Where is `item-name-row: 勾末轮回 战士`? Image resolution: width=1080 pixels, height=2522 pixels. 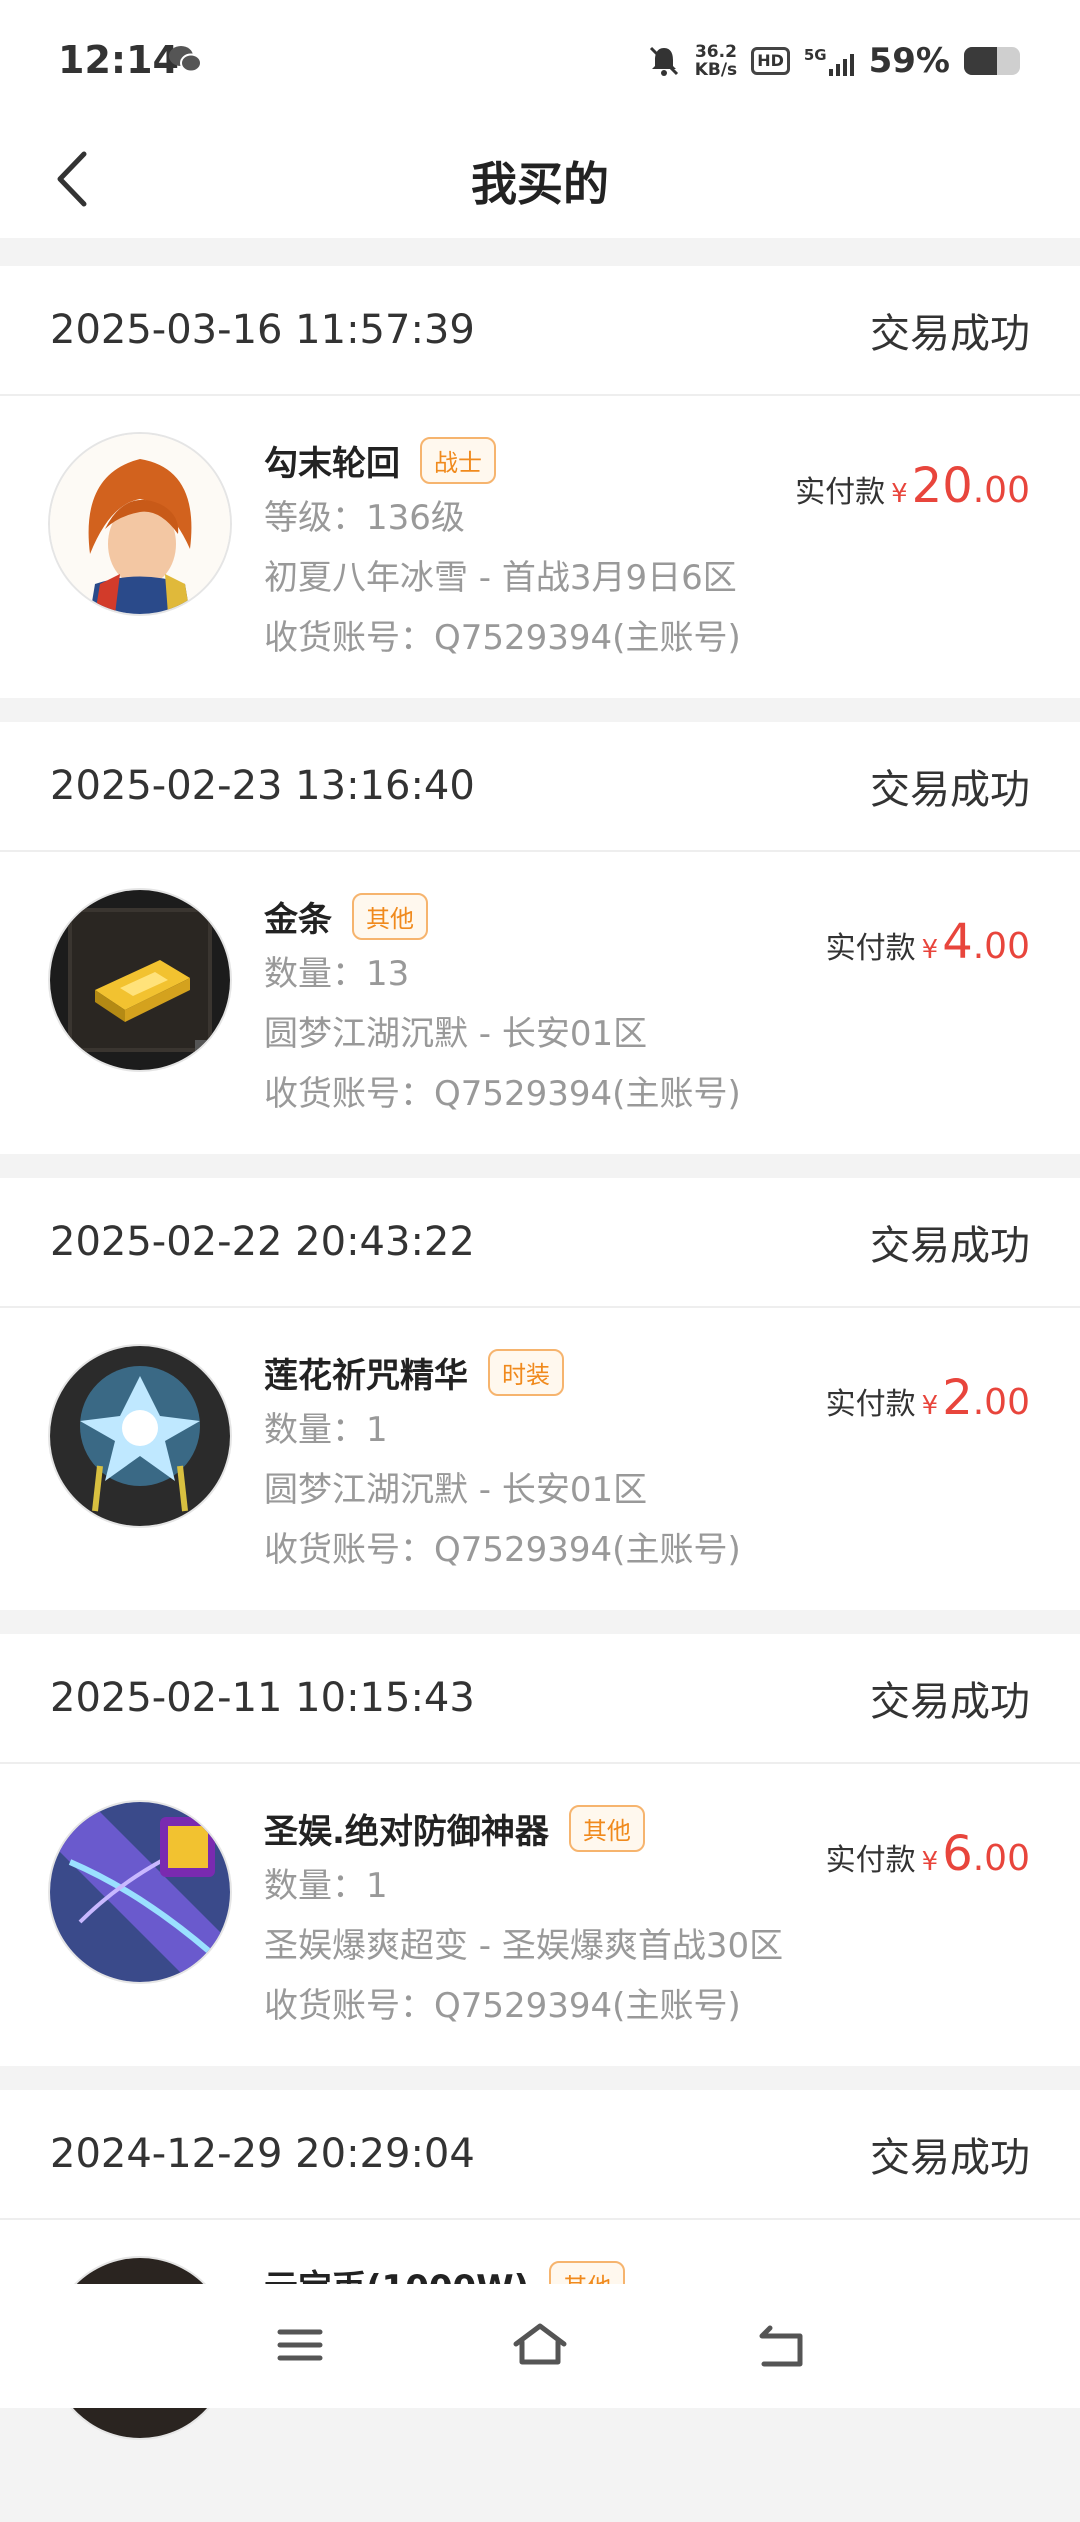 item-name-row: 勾末轮回 战士 is located at coordinates (502, 460).